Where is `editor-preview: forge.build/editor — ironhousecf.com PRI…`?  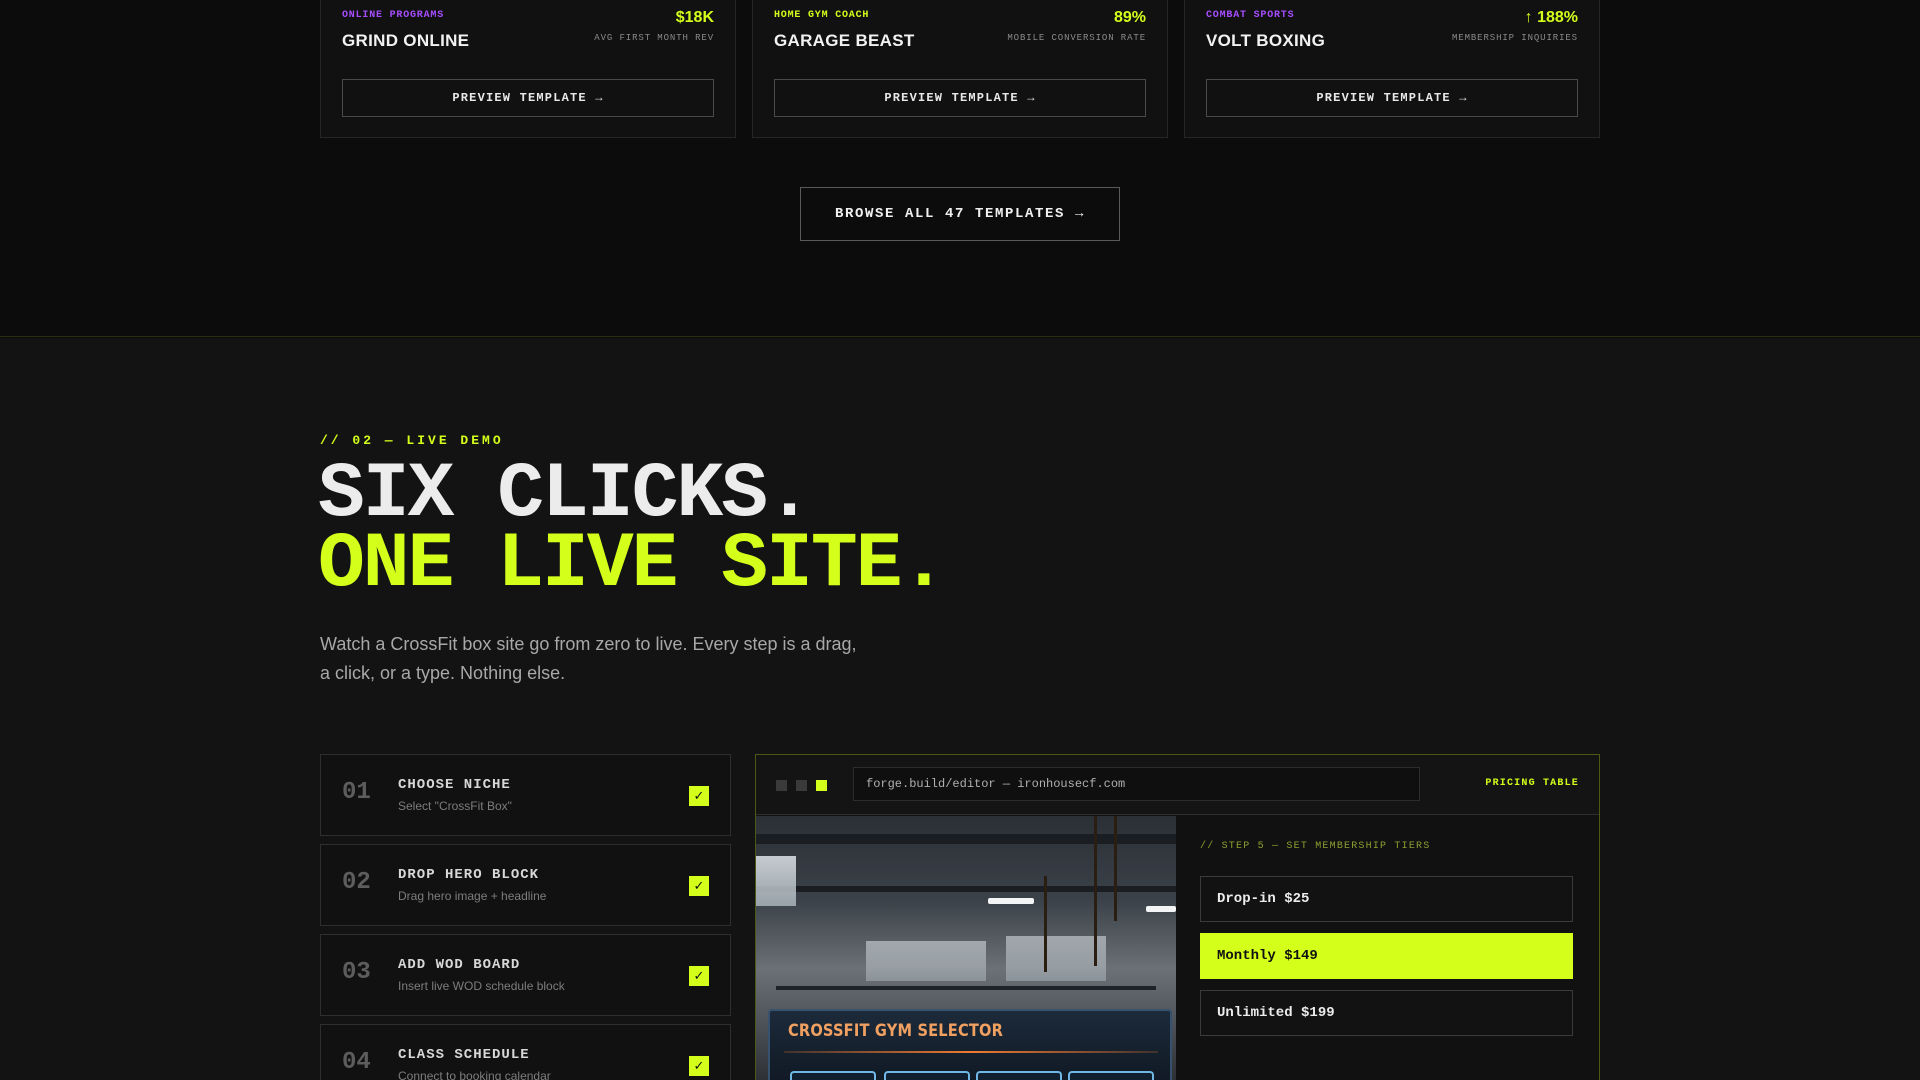 editor-preview: forge.build/editor — ironhousecf.com PRI… is located at coordinates (1177, 917).